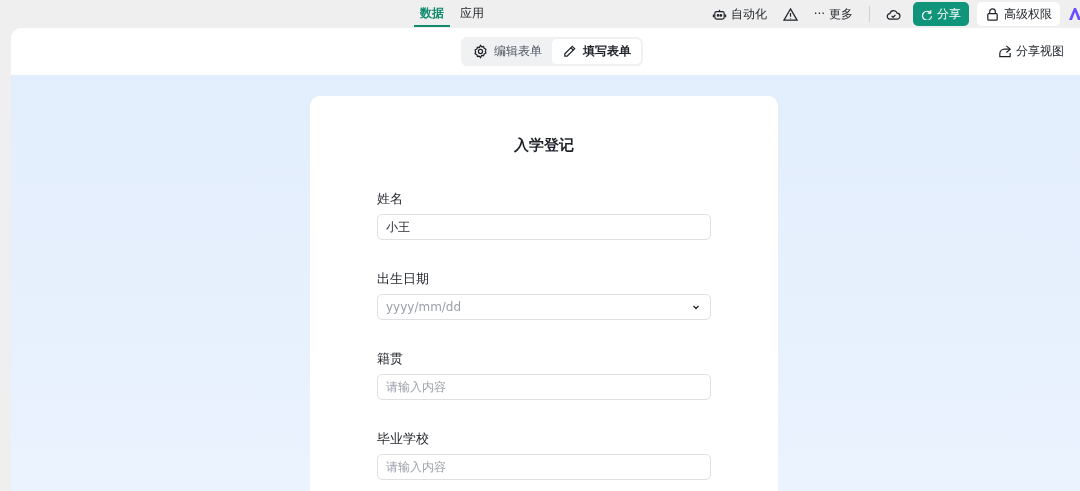  I want to click on input-field: 小王, so click(544, 227).